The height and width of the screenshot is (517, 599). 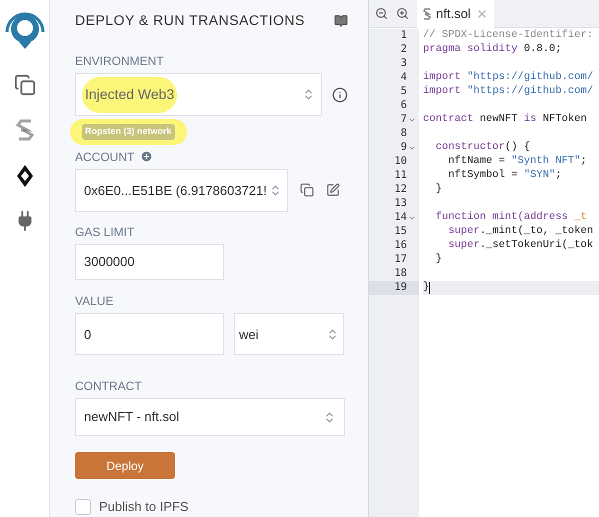 I want to click on line-number: 11, so click(x=400, y=176).